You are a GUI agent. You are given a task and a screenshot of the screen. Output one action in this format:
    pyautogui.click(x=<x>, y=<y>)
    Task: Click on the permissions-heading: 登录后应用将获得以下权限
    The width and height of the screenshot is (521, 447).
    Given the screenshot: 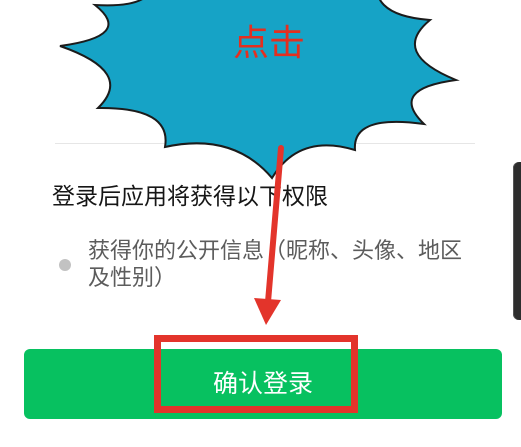 What is the action you would take?
    pyautogui.click(x=190, y=197)
    